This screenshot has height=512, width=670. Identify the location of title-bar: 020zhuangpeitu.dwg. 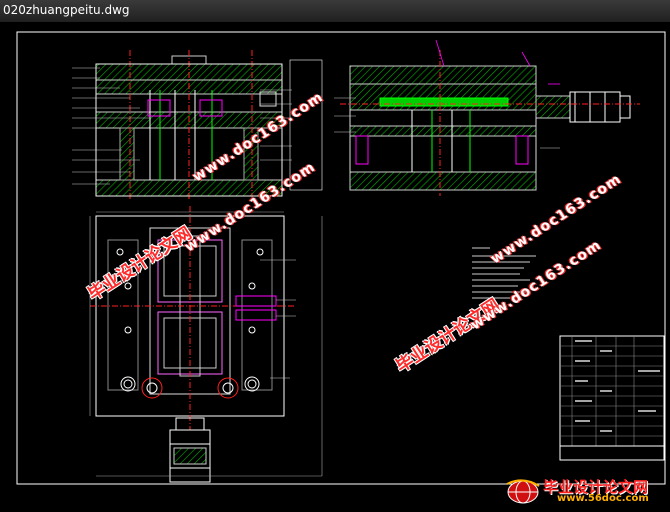
(335, 11).